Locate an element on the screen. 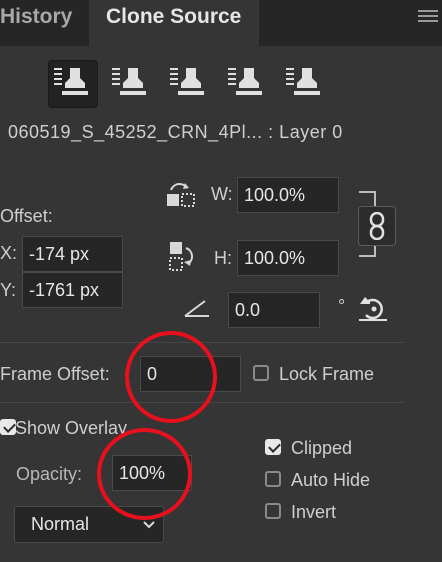  frame-offset-field: 0 is located at coordinates (190, 374).